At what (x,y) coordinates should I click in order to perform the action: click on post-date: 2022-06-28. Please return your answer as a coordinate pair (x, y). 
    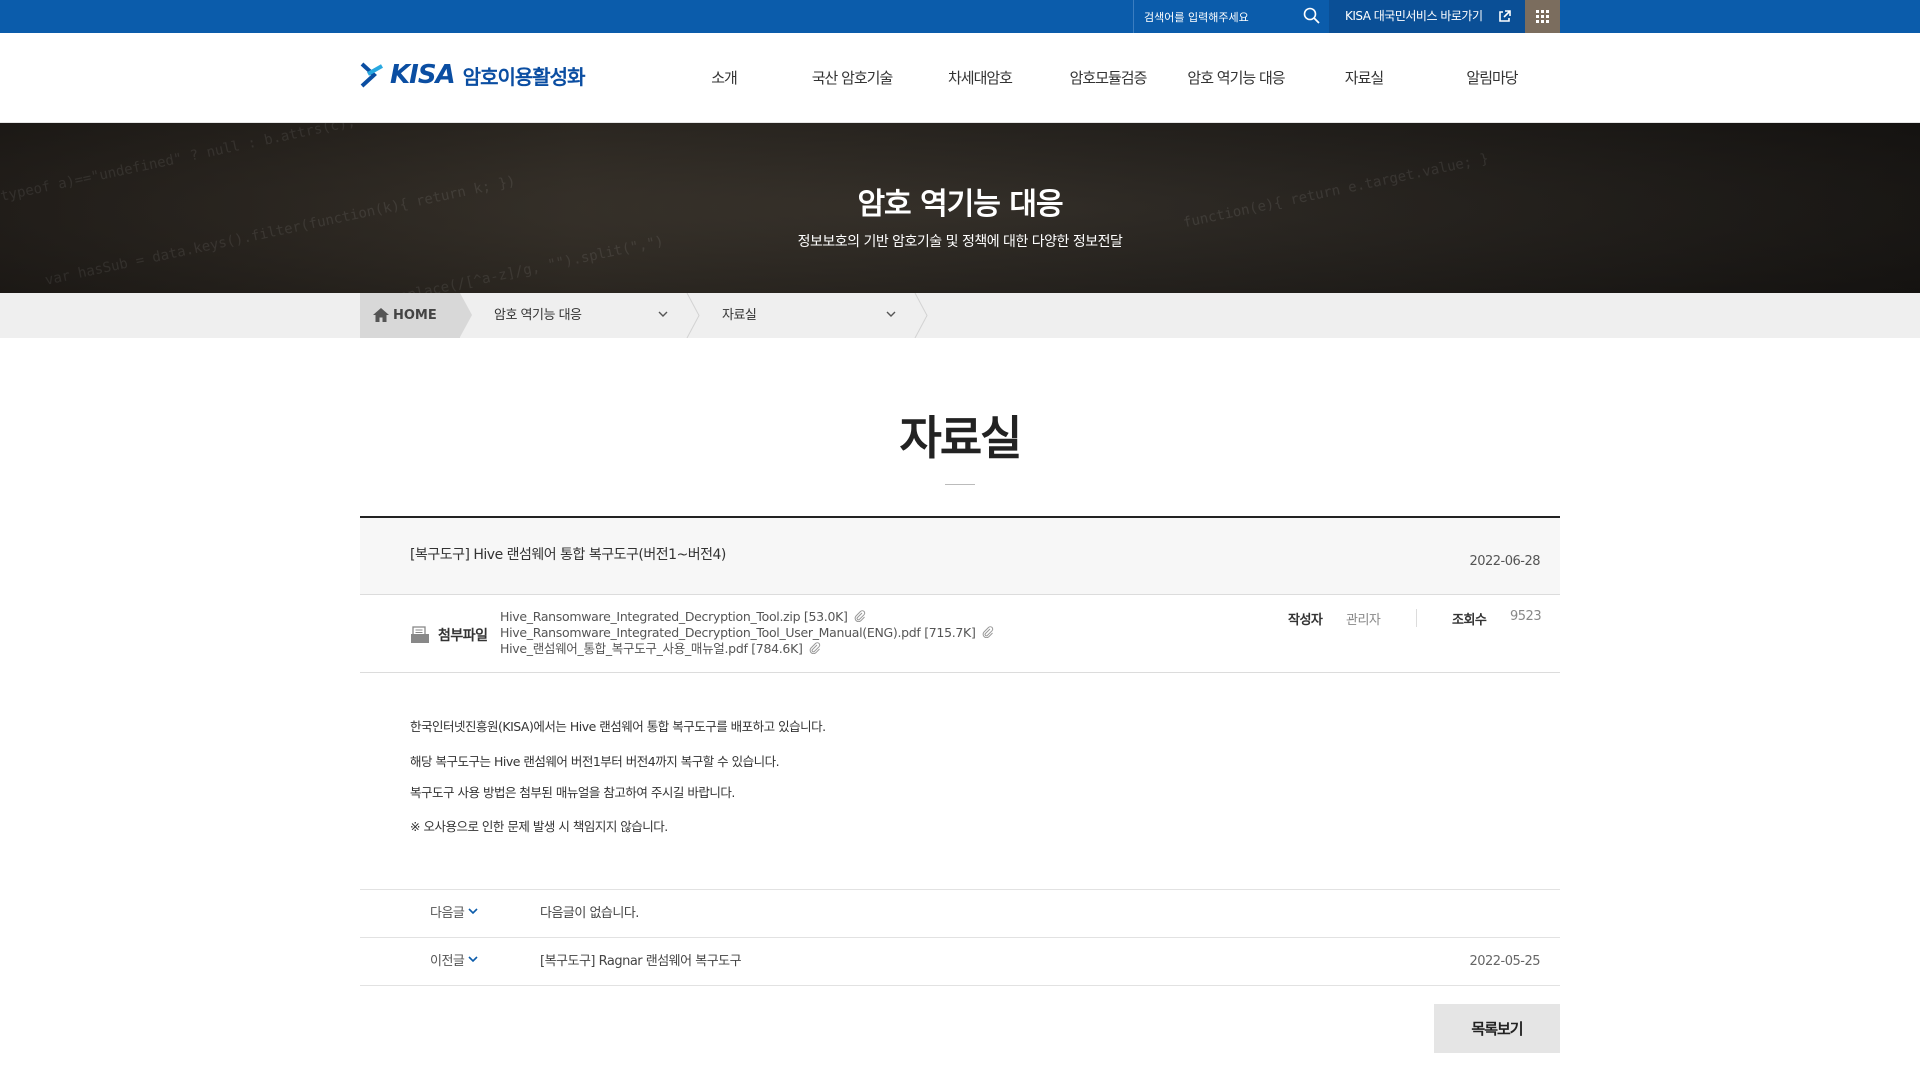
    Looking at the image, I should click on (1504, 561).